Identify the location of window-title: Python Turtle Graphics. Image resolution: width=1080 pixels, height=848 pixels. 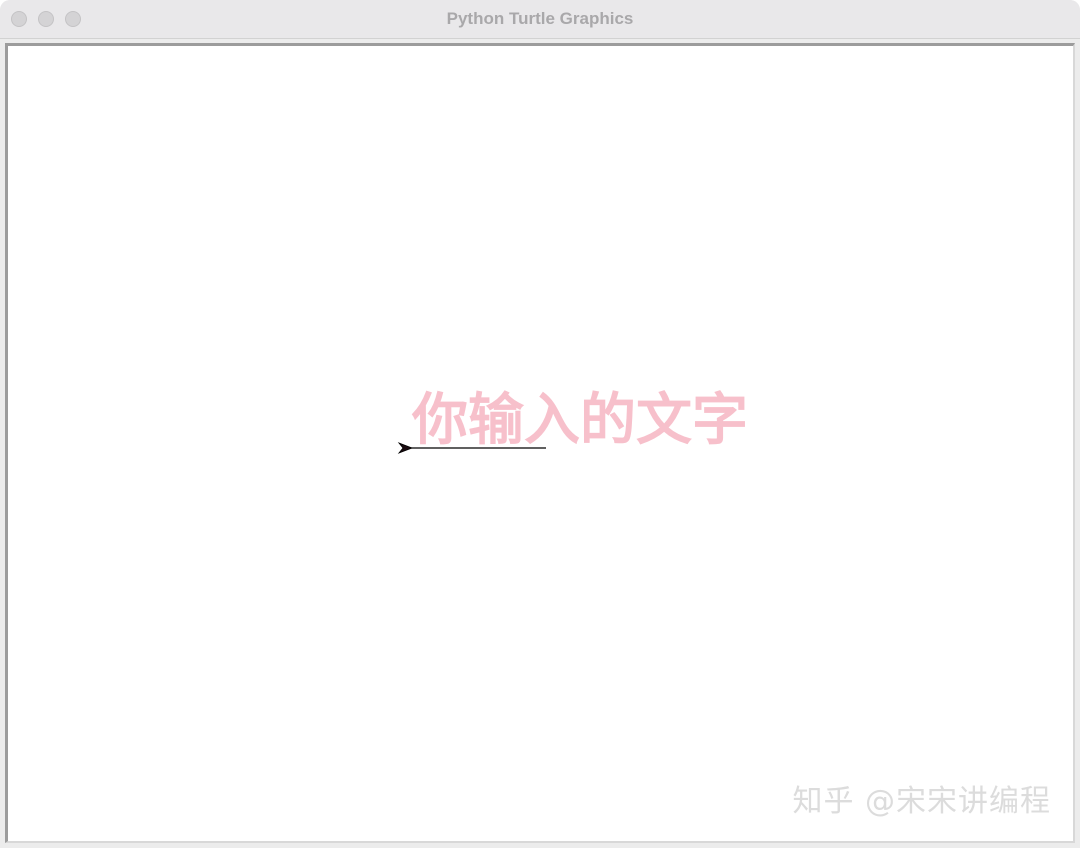
(540, 18).